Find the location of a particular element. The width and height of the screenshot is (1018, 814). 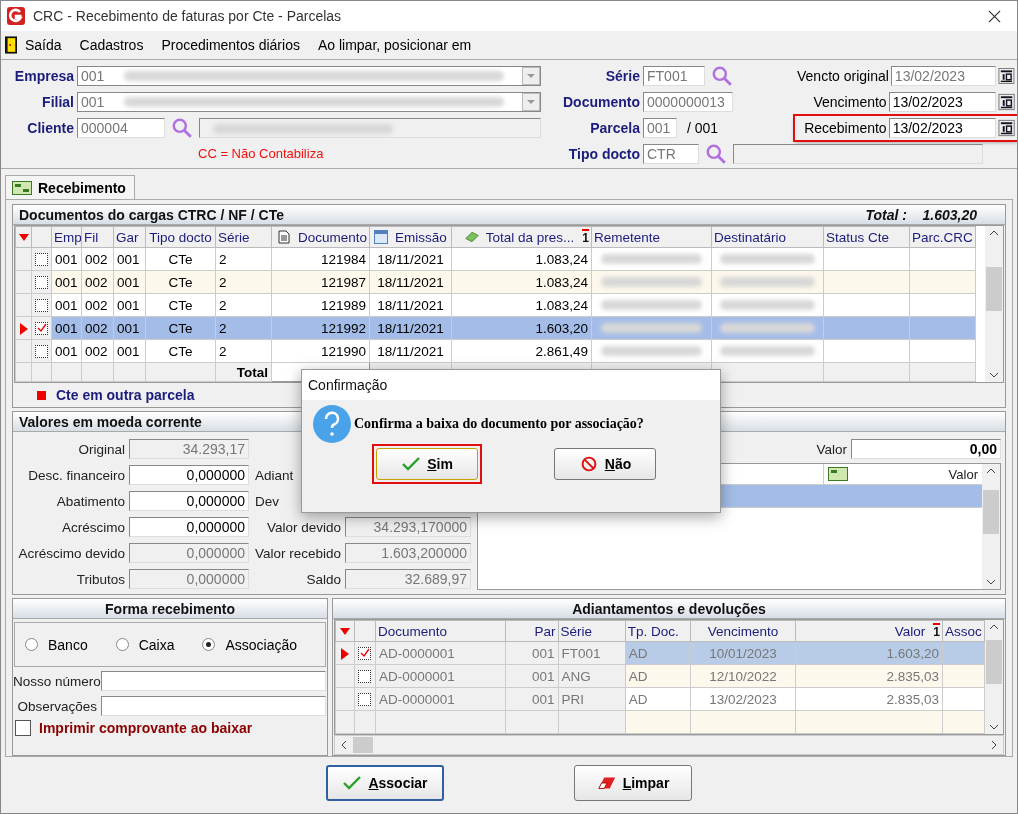

field-label: Abatimento is located at coordinates (90, 501).